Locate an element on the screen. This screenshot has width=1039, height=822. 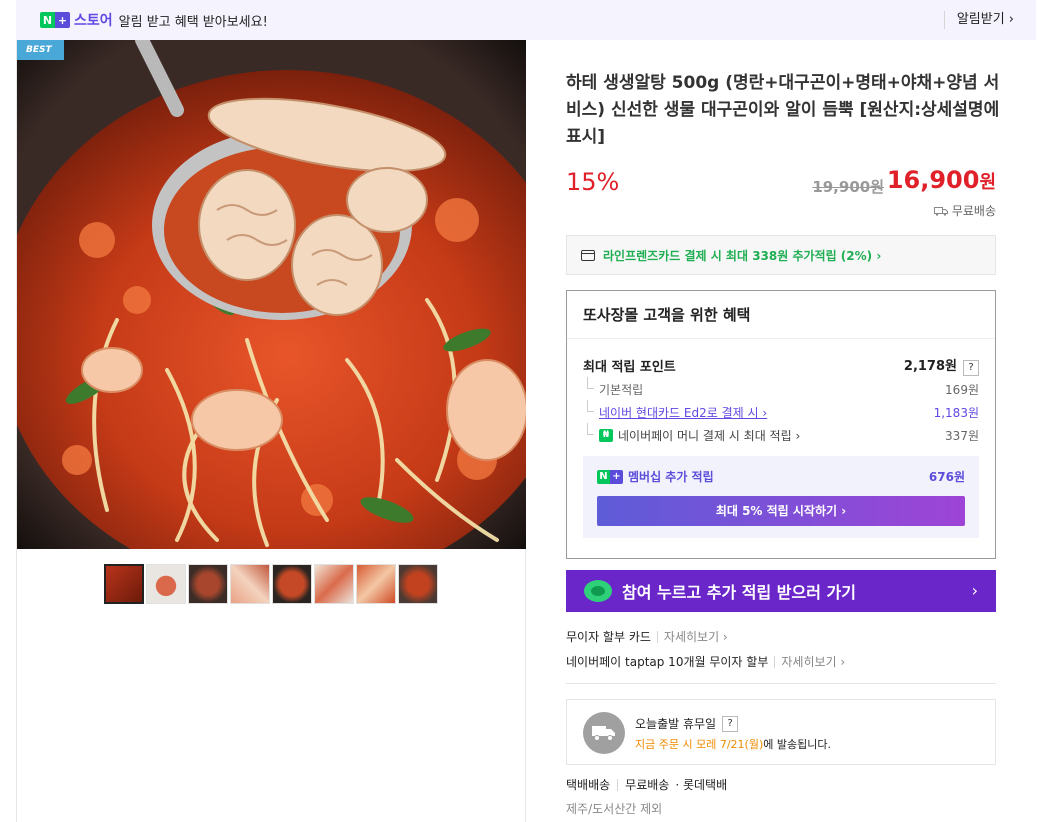
membership-label: 멤버십 추가 적립 is located at coordinates (671, 477).